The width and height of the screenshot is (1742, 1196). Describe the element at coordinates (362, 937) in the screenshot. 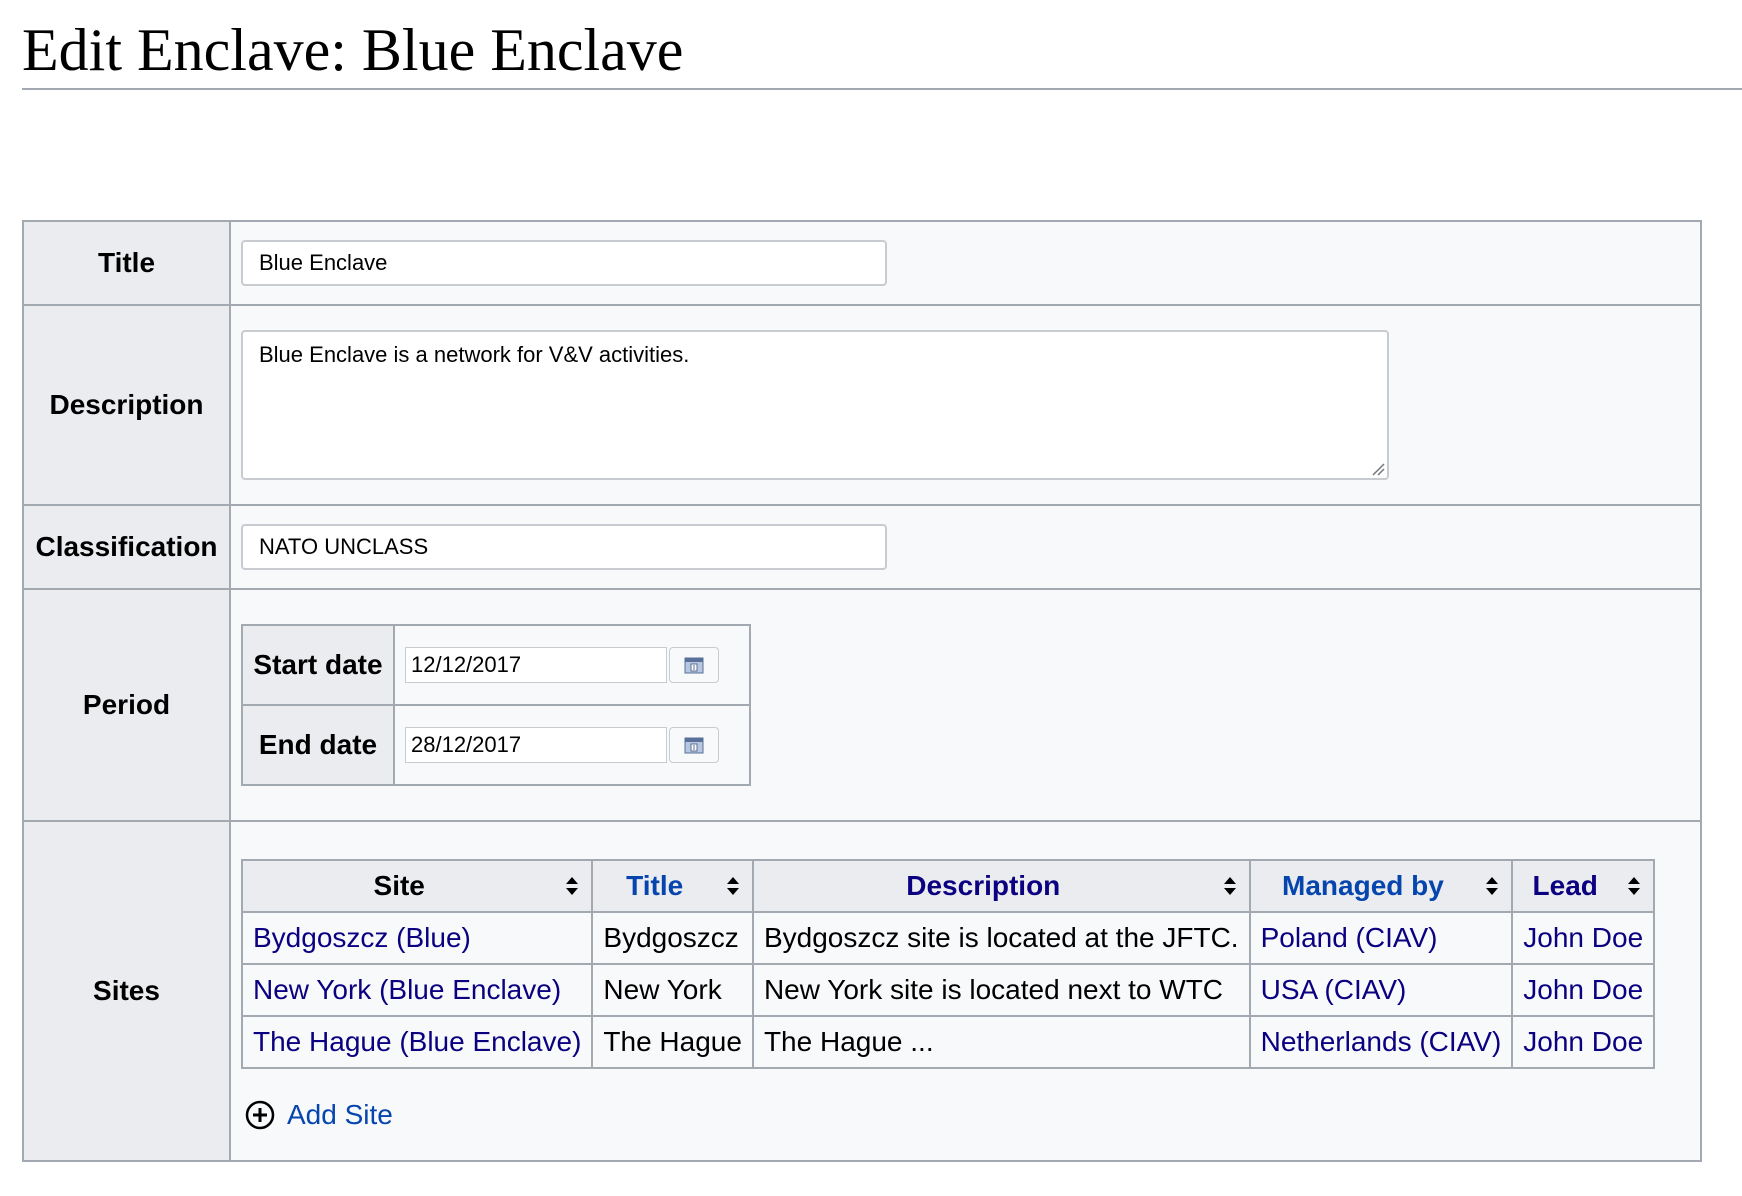

I see `site-link: Bydgoszcz (Blue)` at that location.